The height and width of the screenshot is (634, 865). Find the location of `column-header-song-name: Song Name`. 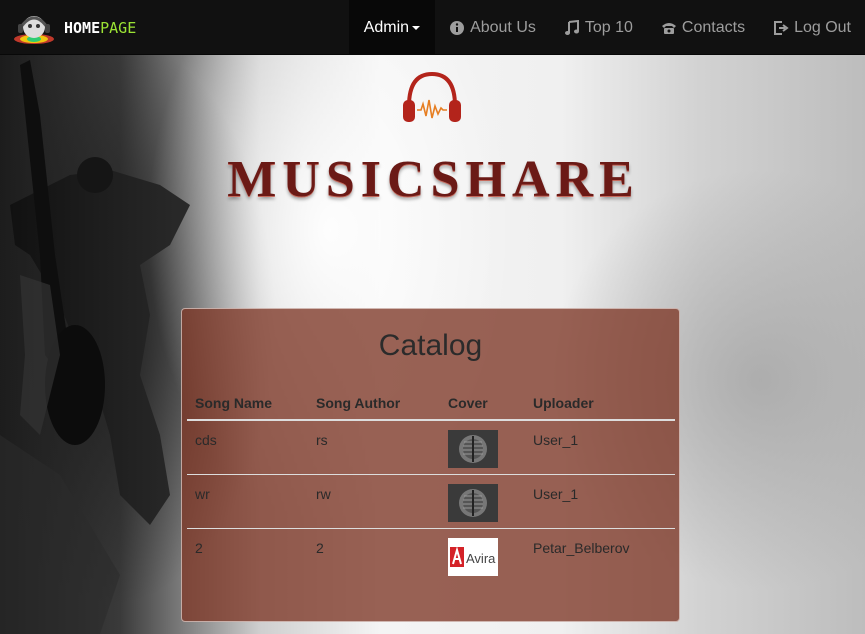

column-header-song-name: Song Name is located at coordinates (247, 405).